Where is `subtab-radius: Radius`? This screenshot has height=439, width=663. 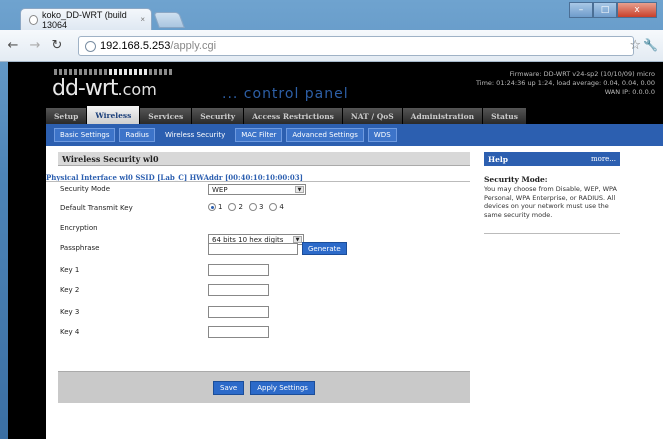 subtab-radius: Radius is located at coordinates (137, 135).